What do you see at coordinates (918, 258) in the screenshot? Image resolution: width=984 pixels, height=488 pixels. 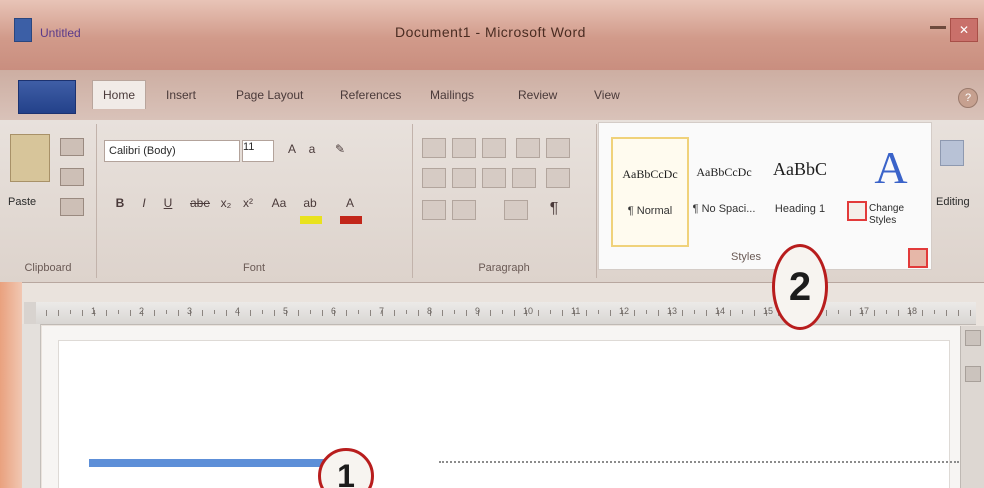 I see `styles-dialog-launcher-icon` at bounding box center [918, 258].